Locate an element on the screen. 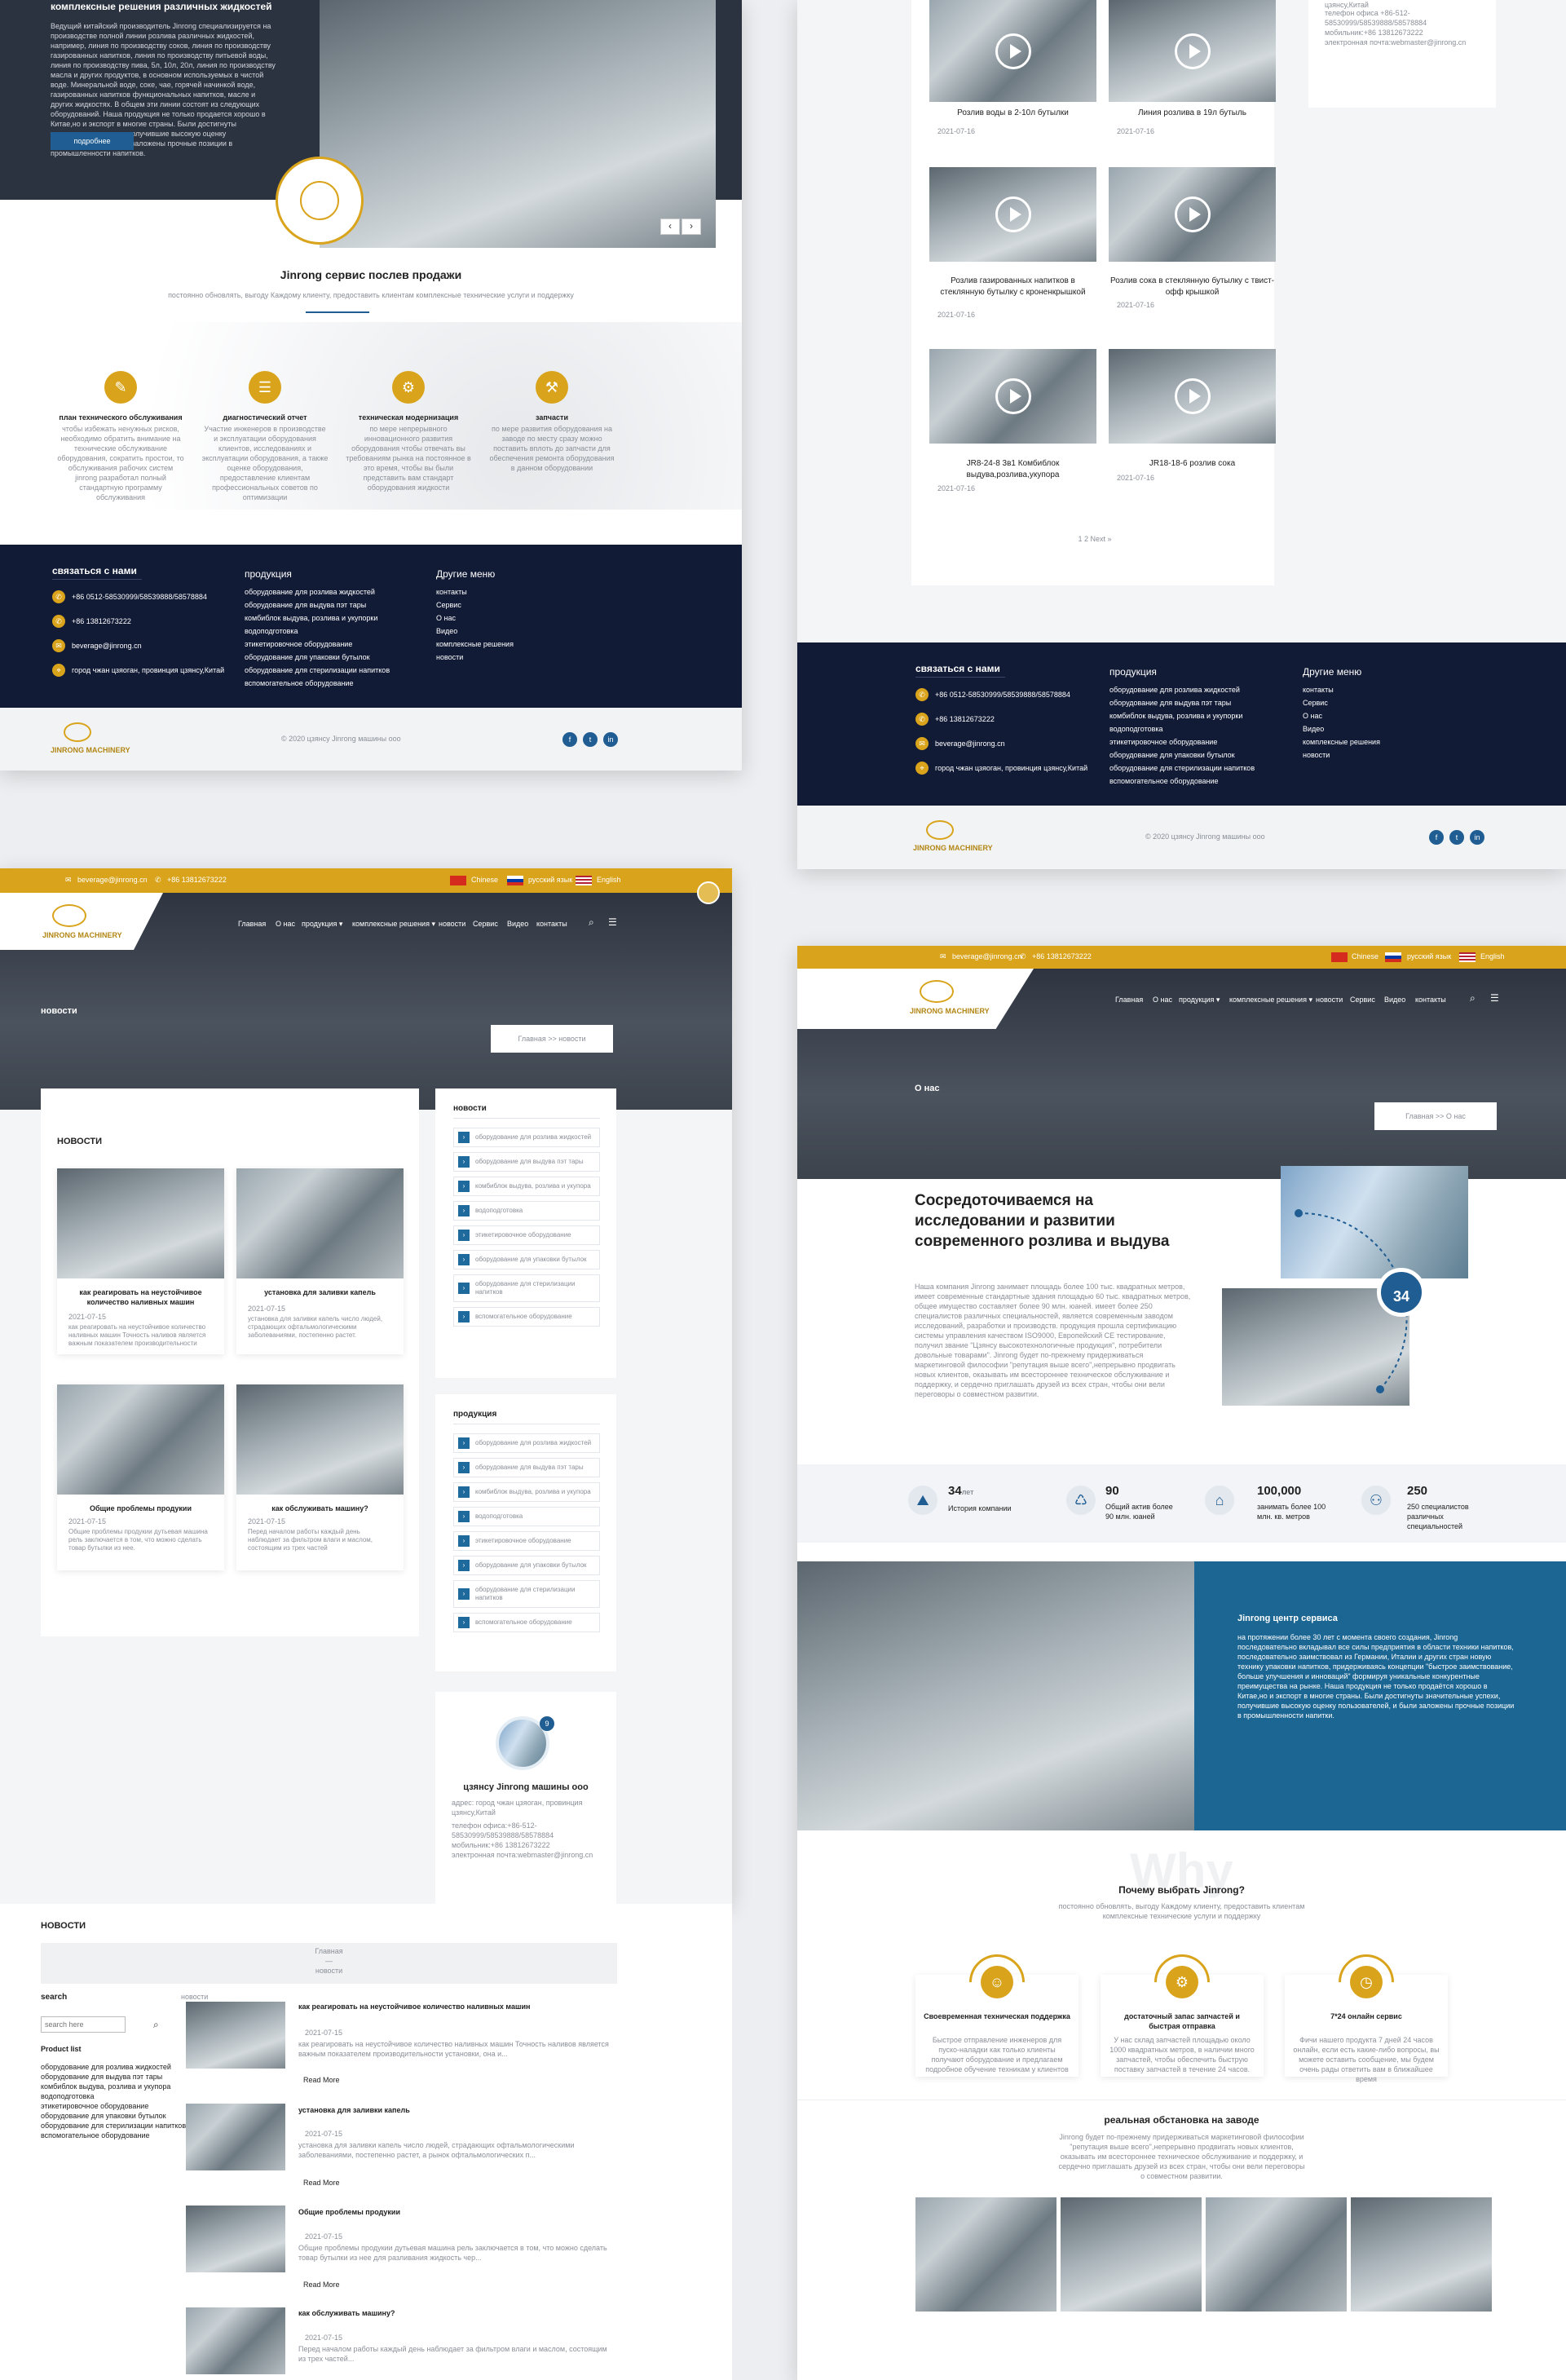 The image size is (1566, 2380). crumb-home: Главная is located at coordinates (329, 1951).